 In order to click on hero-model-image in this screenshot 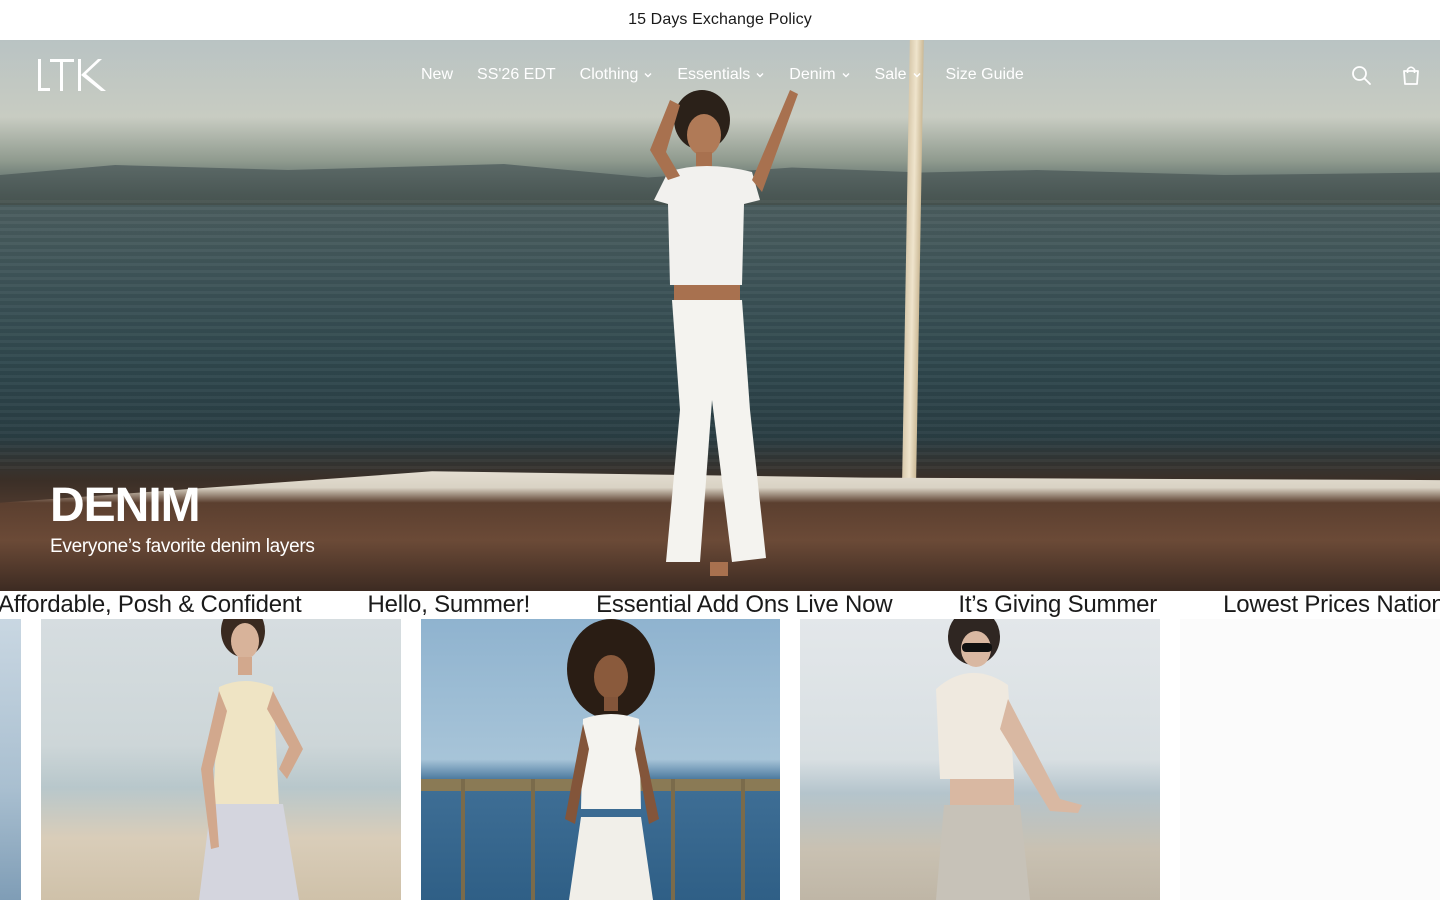, I will do `click(724, 333)`.